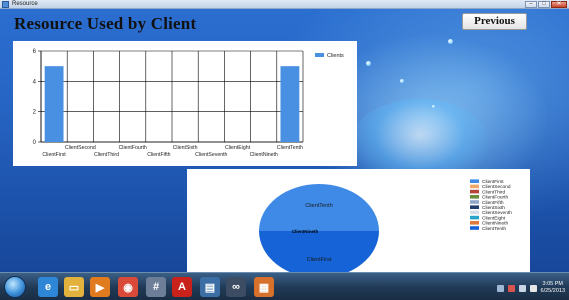  Describe the element at coordinates (74, 287) in the screenshot. I see `folder-icon: ▭` at that location.